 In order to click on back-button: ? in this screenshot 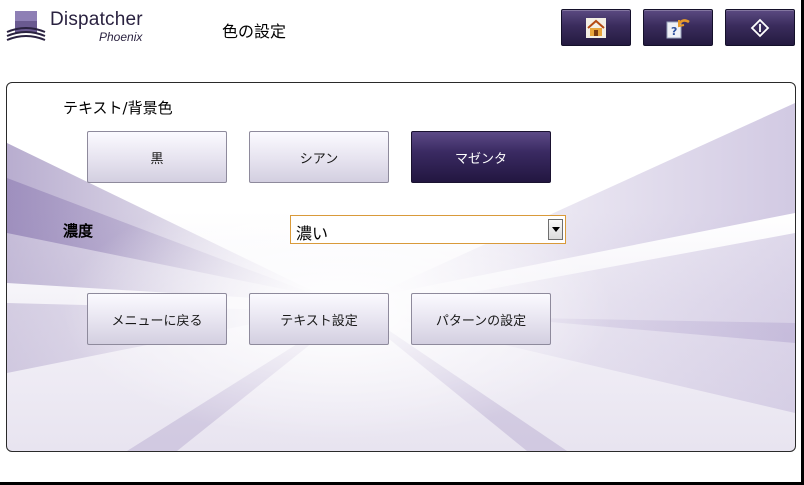, I will do `click(678, 27)`.